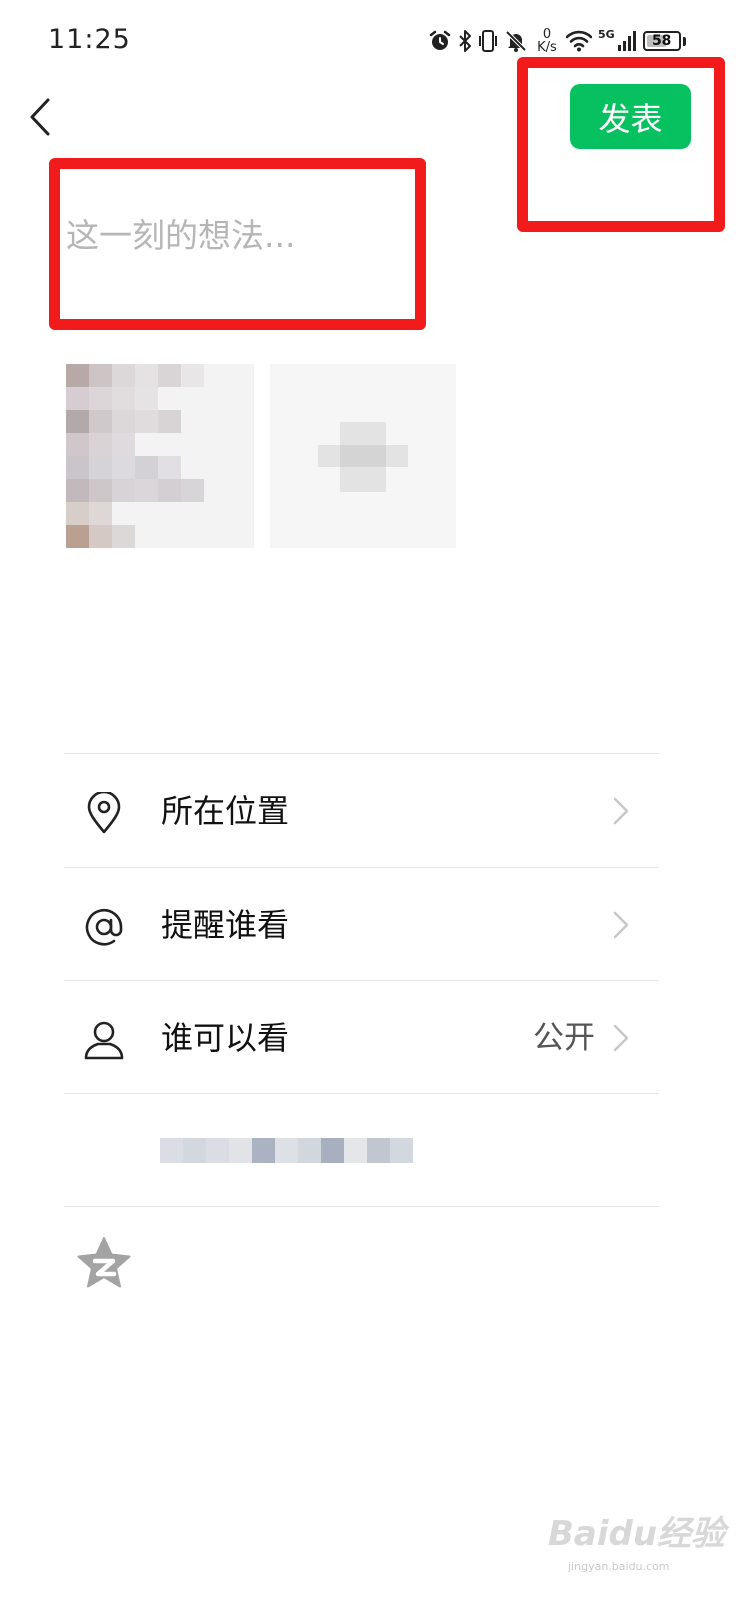 The height and width of the screenshot is (1600, 738). Describe the element at coordinates (104, 927) in the screenshot. I see `at-icon` at that location.